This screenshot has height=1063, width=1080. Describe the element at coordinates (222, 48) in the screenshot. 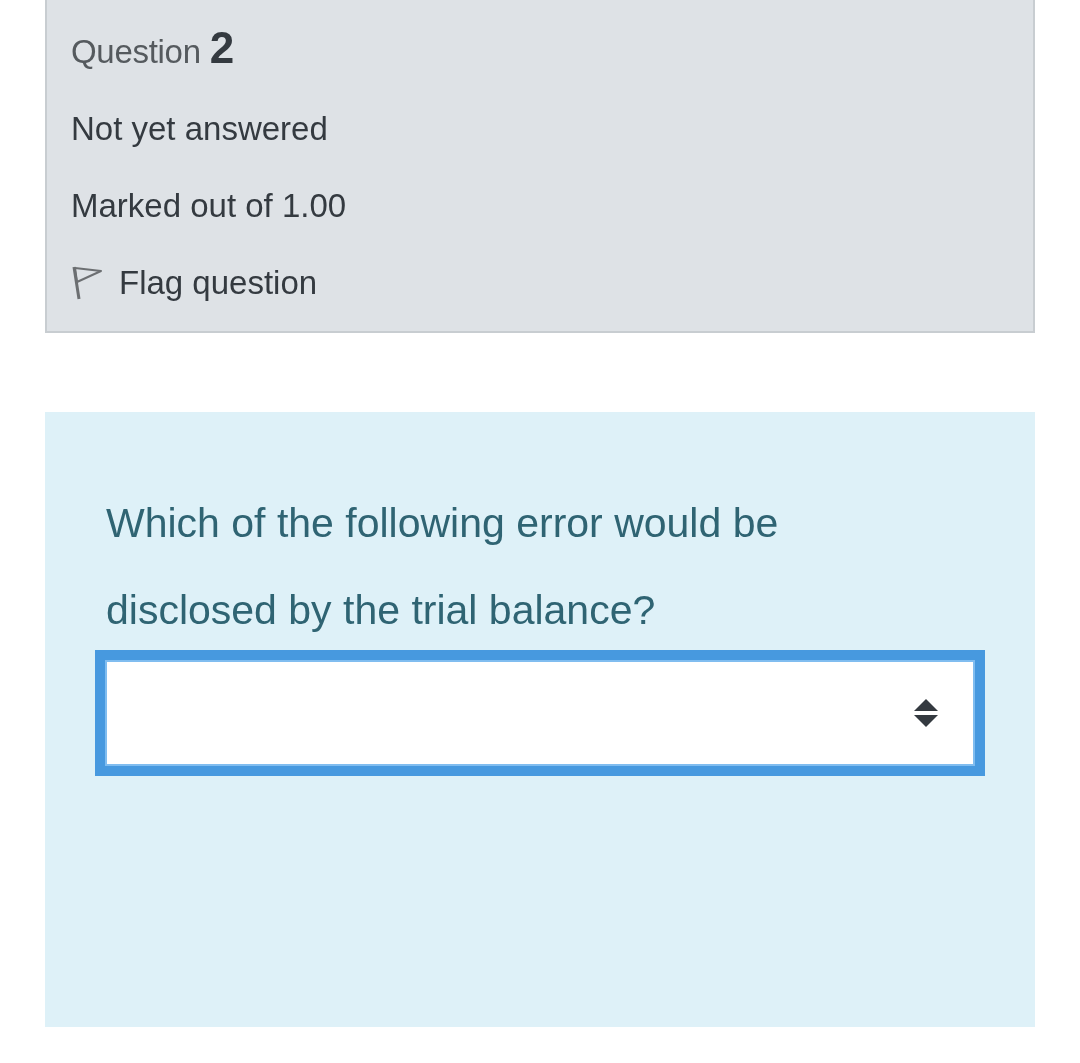

I see `question-number: 2` at that location.